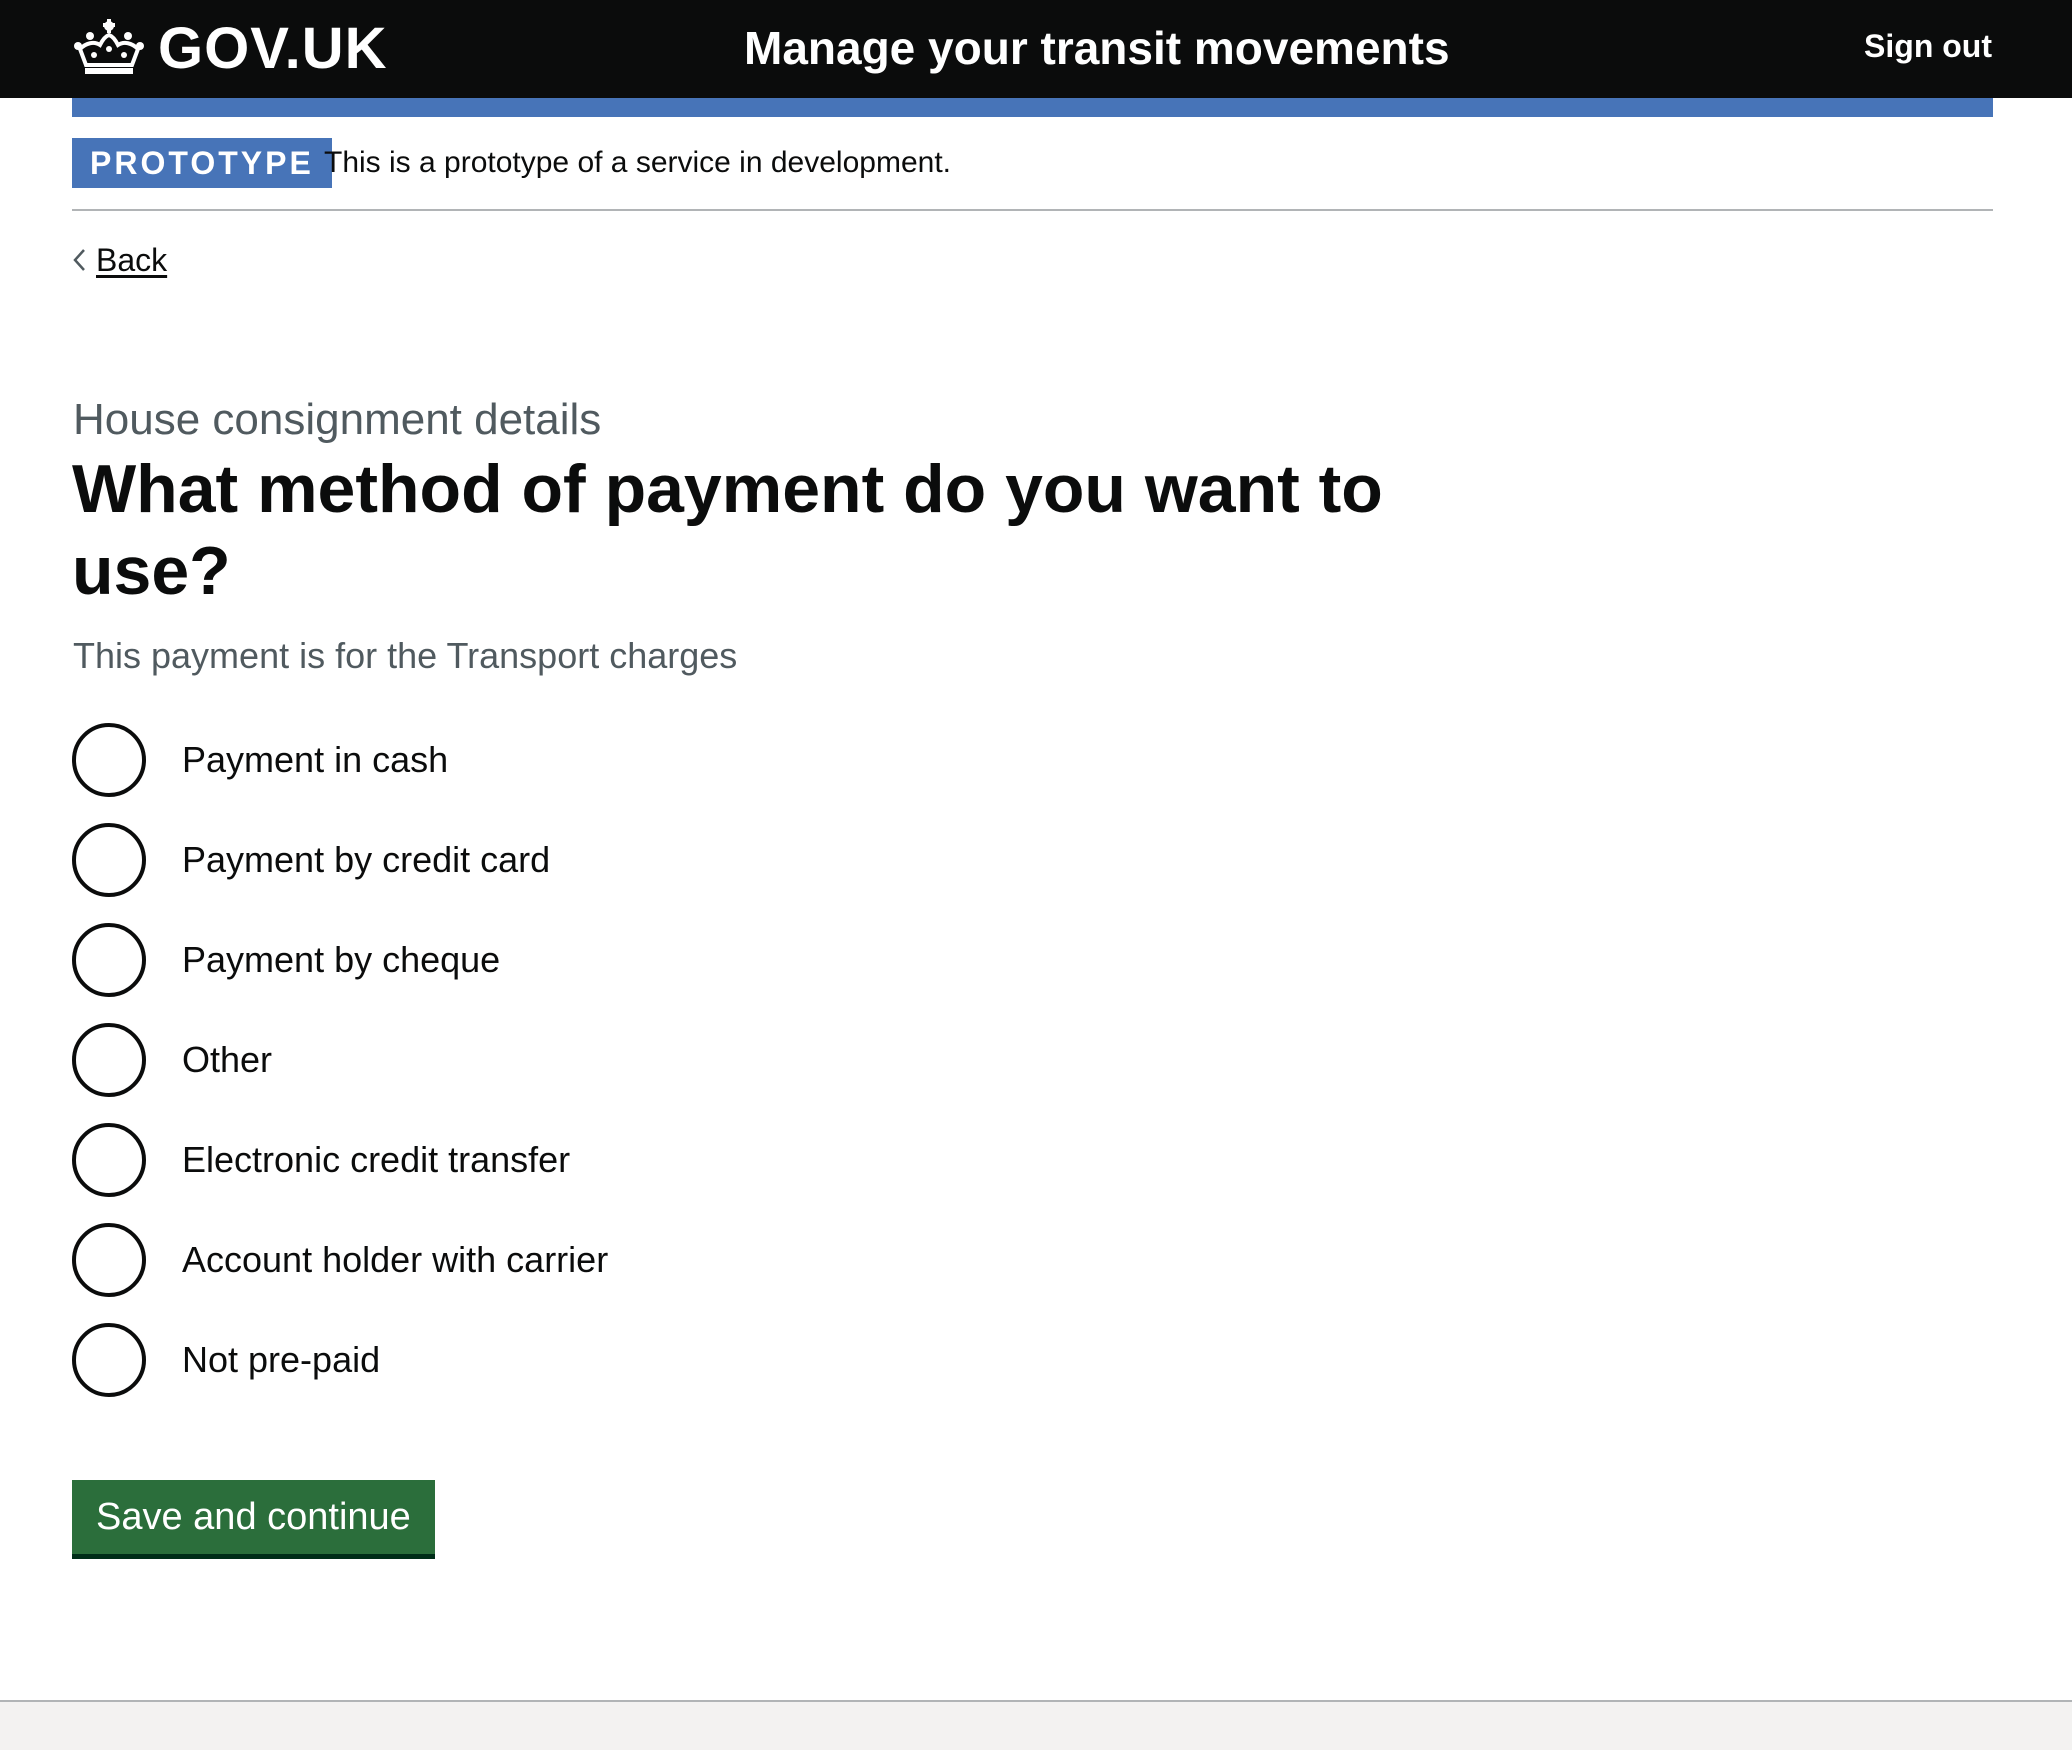 Image resolution: width=2072 pixels, height=1750 pixels. I want to click on radio-option-payment-by-cheque: Payment by cheque, so click(672, 960).